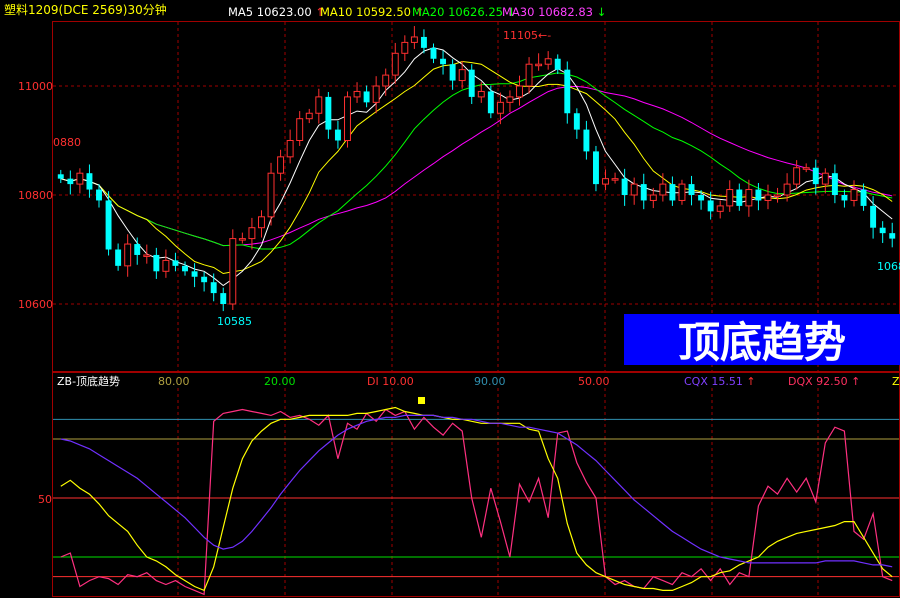 The image size is (900, 598). I want to click on banner-text: 顶底趋势, so click(762, 342).